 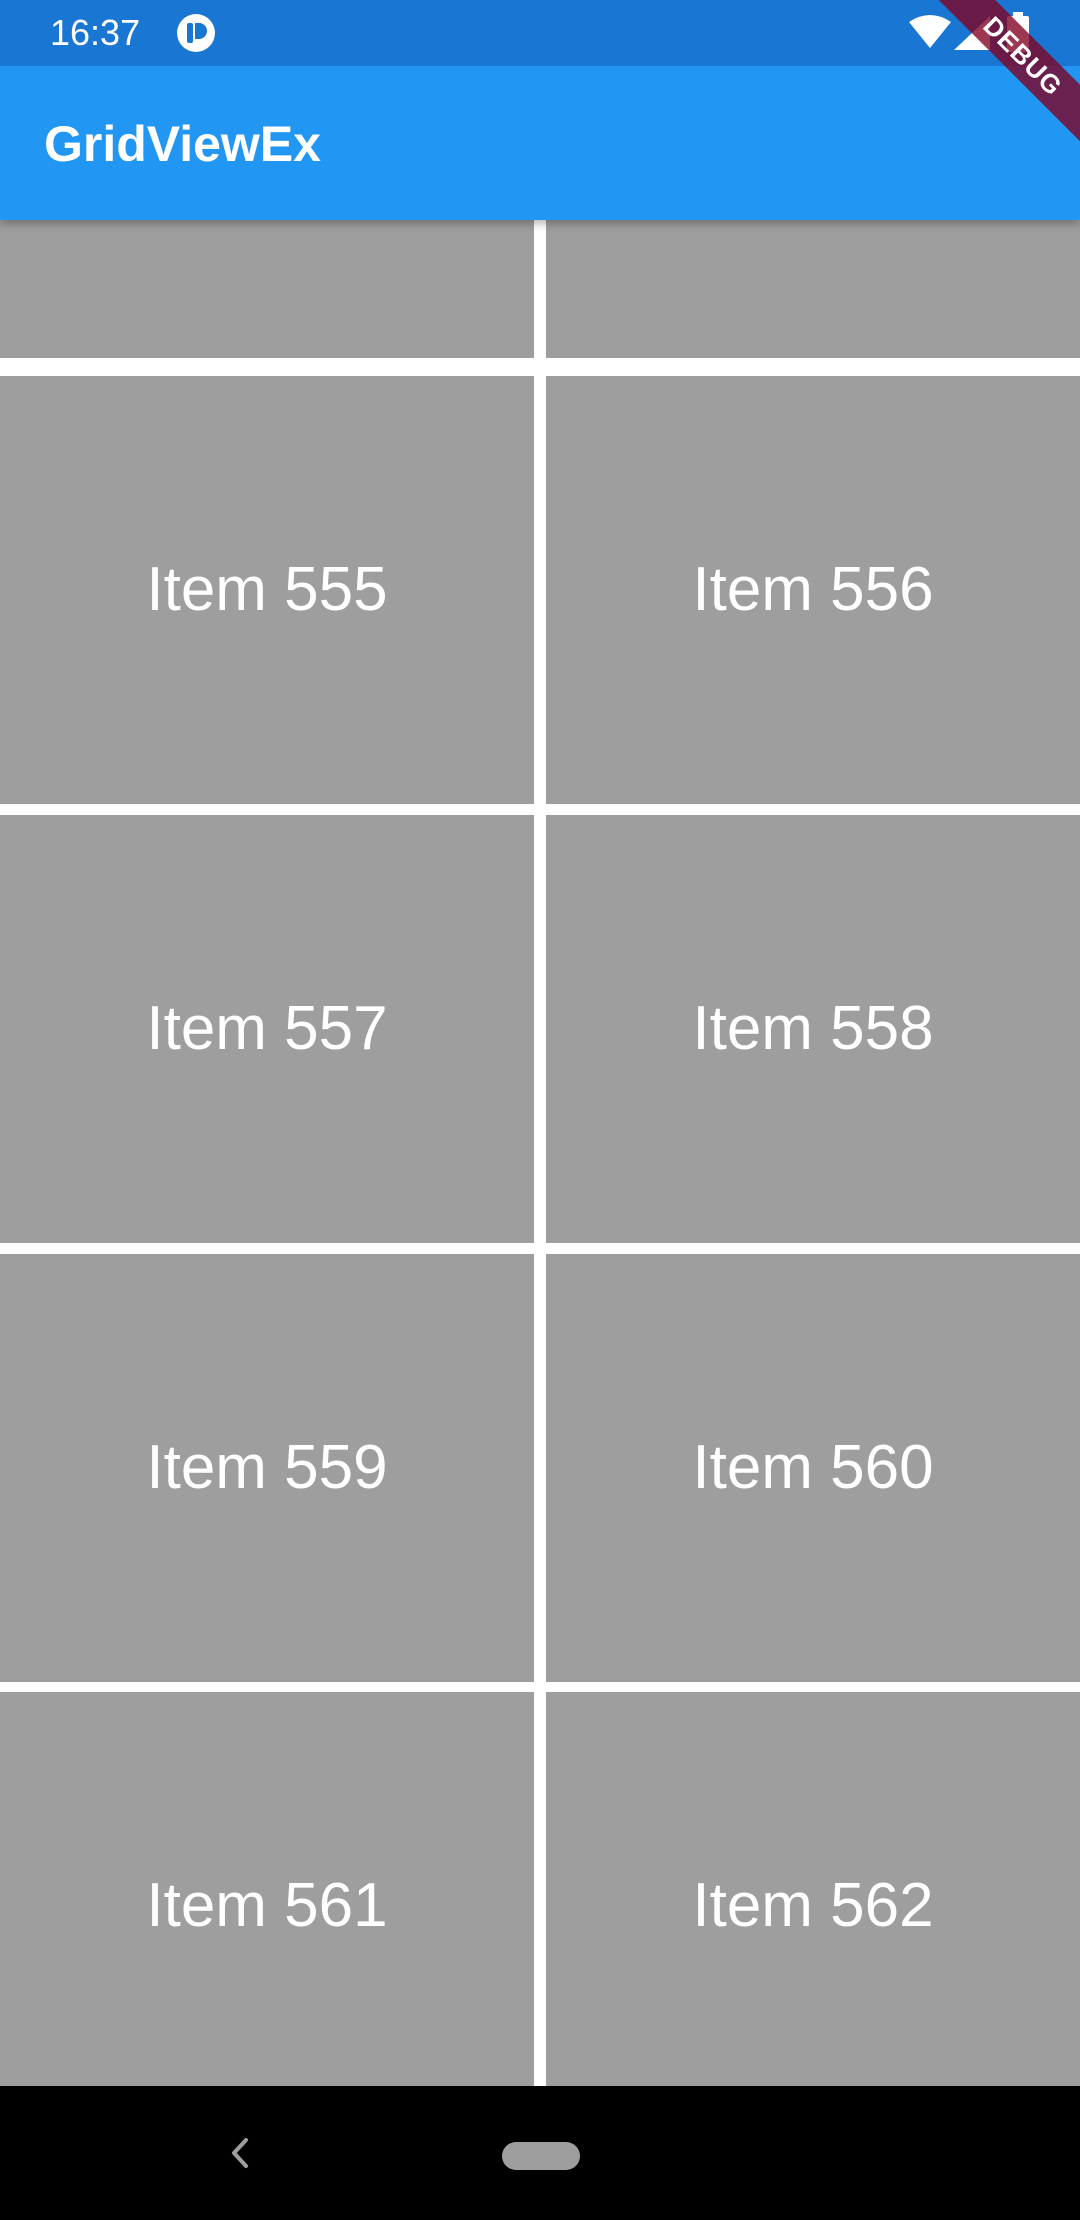 I want to click on status-bar: 16:37, so click(x=540, y=33).